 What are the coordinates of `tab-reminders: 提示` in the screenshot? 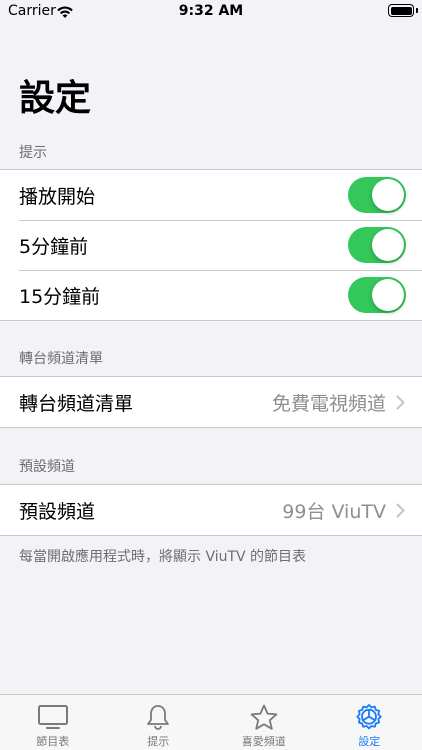 It's located at (159, 722).